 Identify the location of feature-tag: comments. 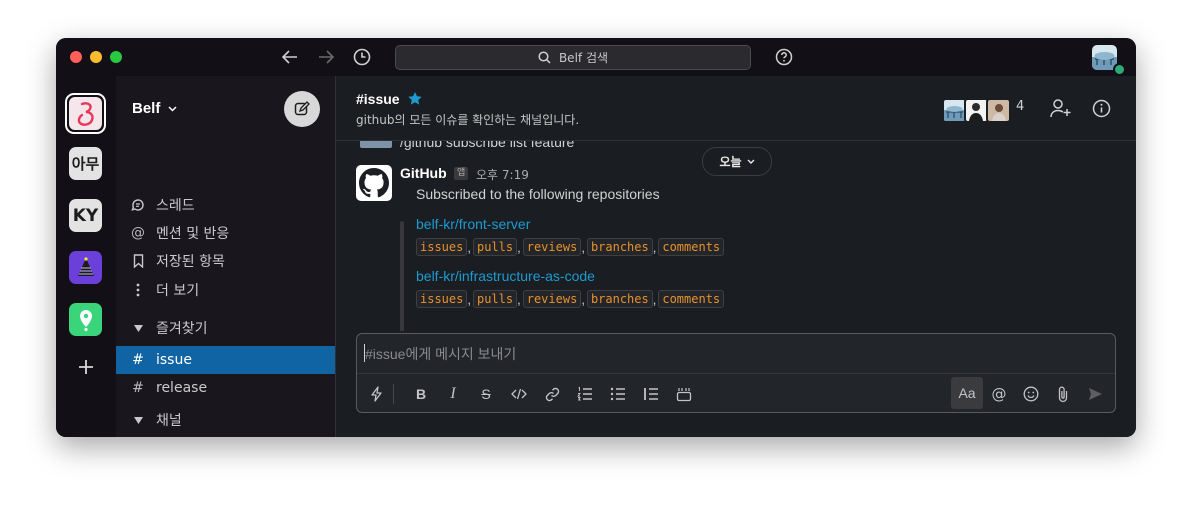
(691, 299).